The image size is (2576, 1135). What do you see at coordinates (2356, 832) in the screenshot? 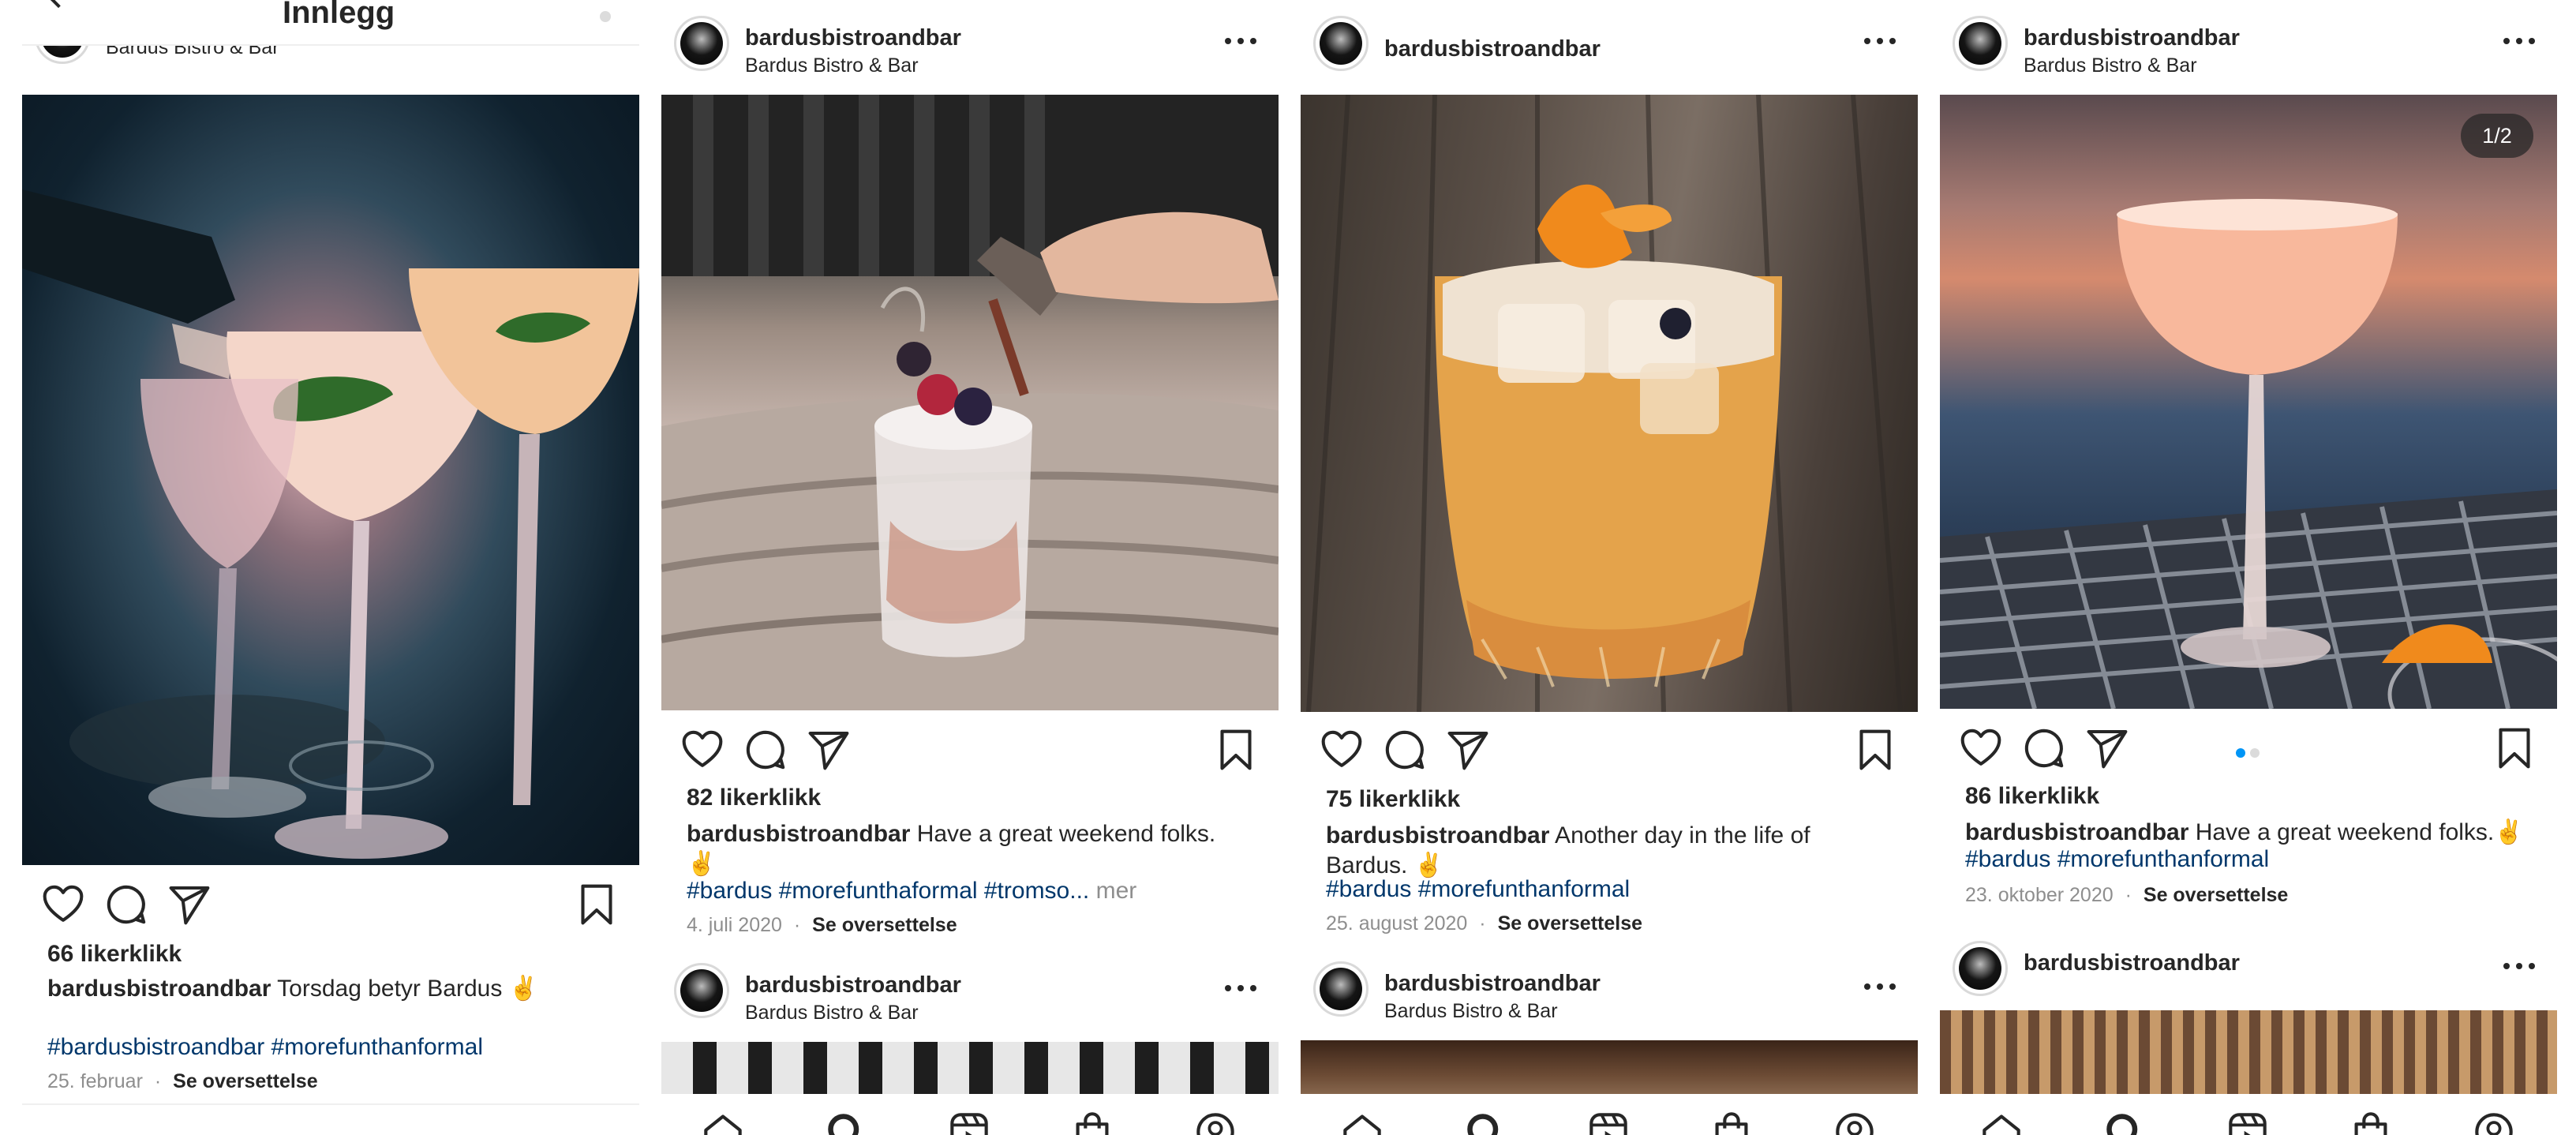
I see `caption-text: Have a great weekend folks.✌️` at bounding box center [2356, 832].